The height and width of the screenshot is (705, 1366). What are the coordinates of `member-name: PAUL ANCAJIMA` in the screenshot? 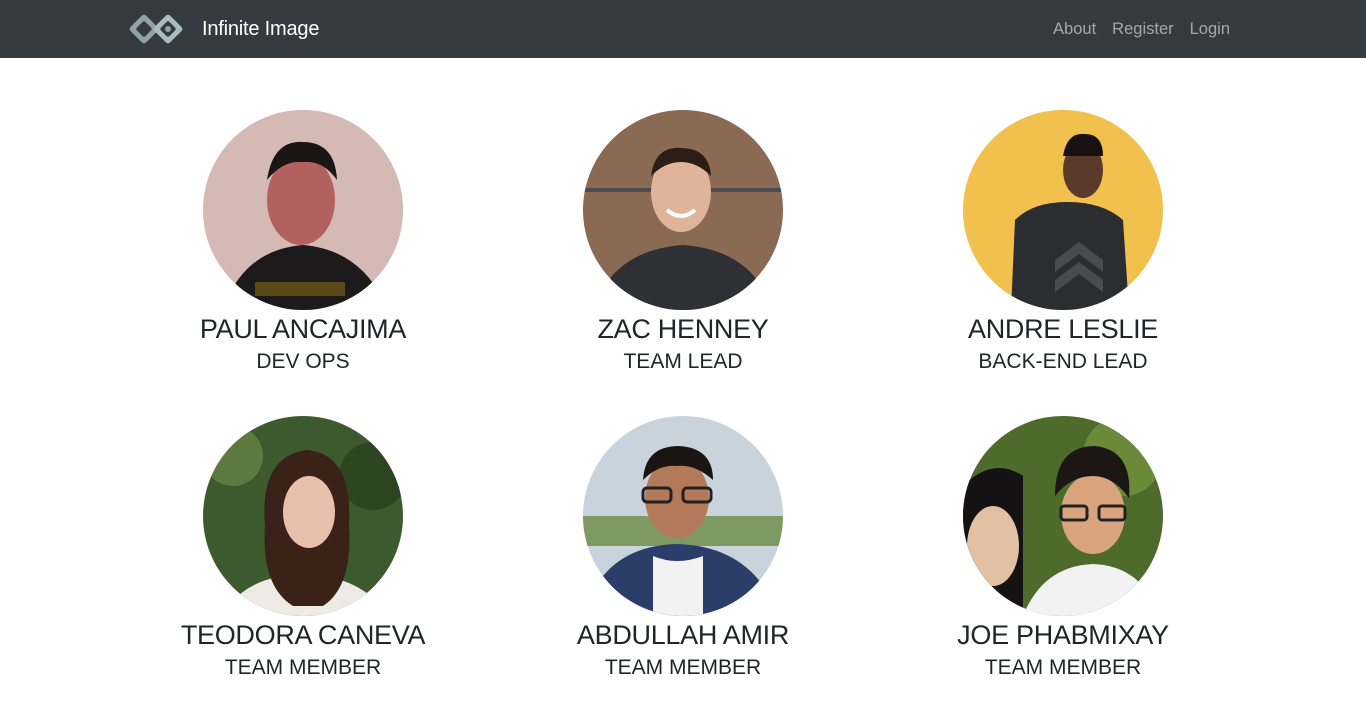 It's located at (303, 329).